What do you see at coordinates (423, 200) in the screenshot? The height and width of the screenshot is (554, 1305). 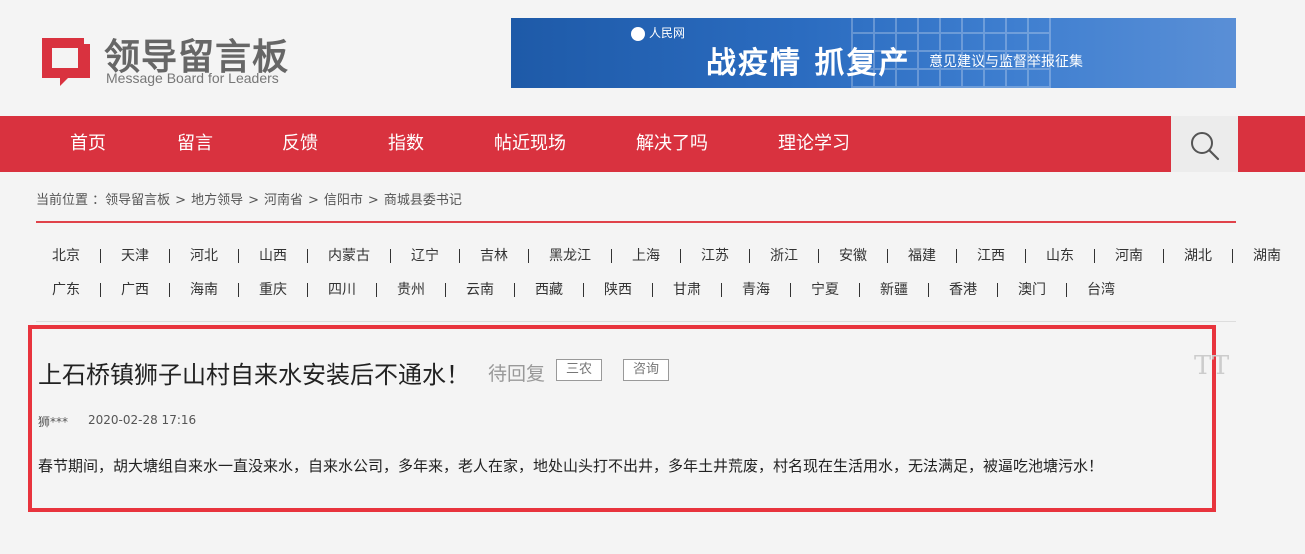 I see `breadcrumb-item-current: 商城县委书记` at bounding box center [423, 200].